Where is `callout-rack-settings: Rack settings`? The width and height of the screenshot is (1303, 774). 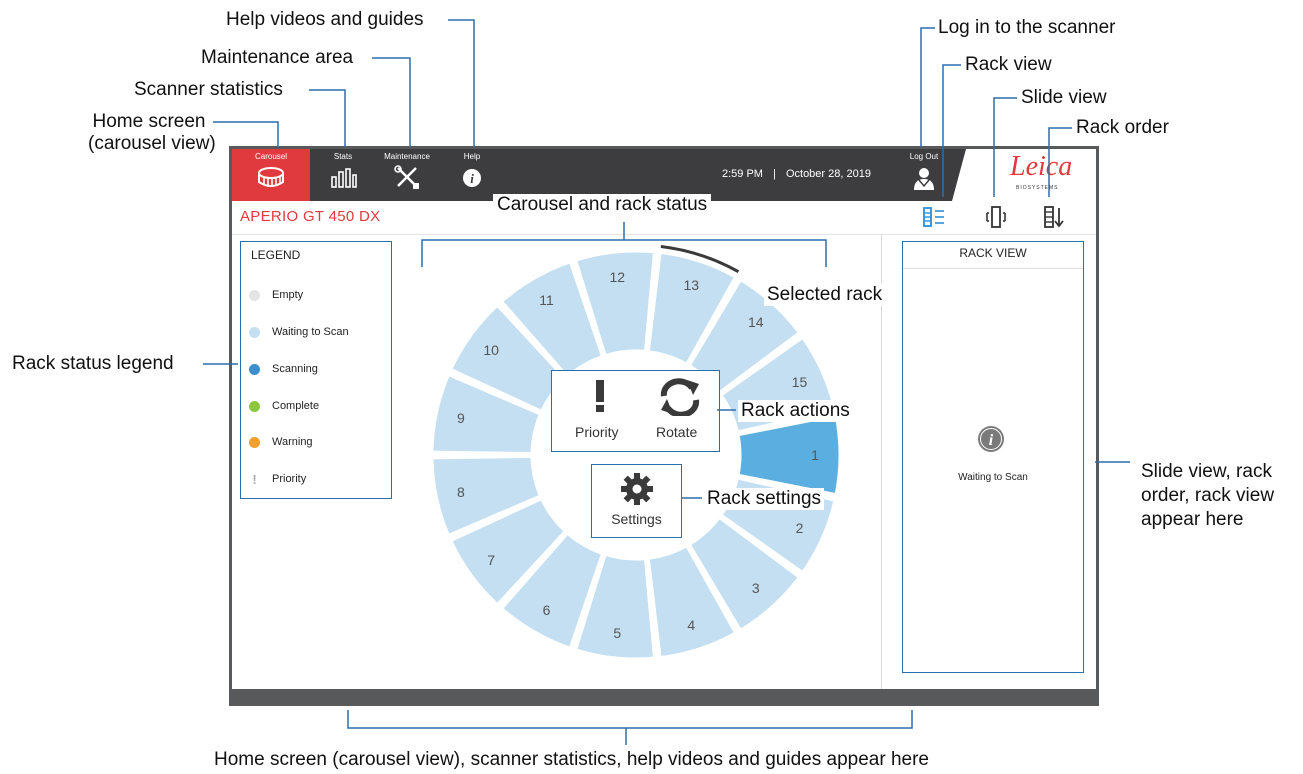
callout-rack-settings: Rack settings is located at coordinates (764, 499).